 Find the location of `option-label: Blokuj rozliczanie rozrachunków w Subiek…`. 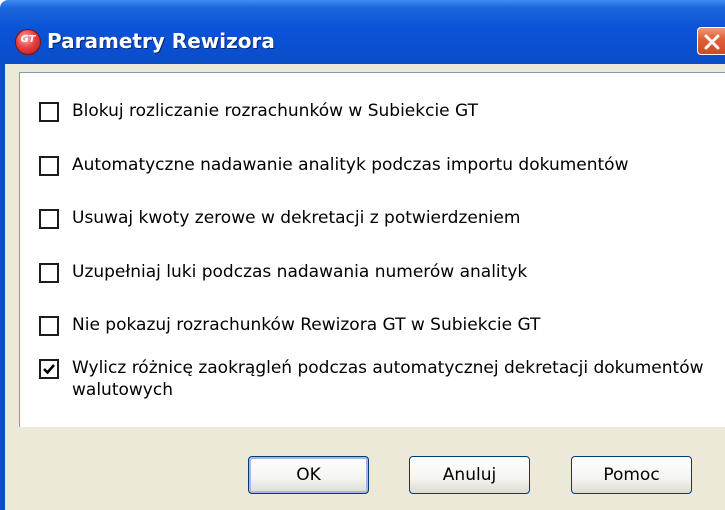

option-label: Blokuj rozliczanie rozrachunków w Subiek… is located at coordinates (275, 111).